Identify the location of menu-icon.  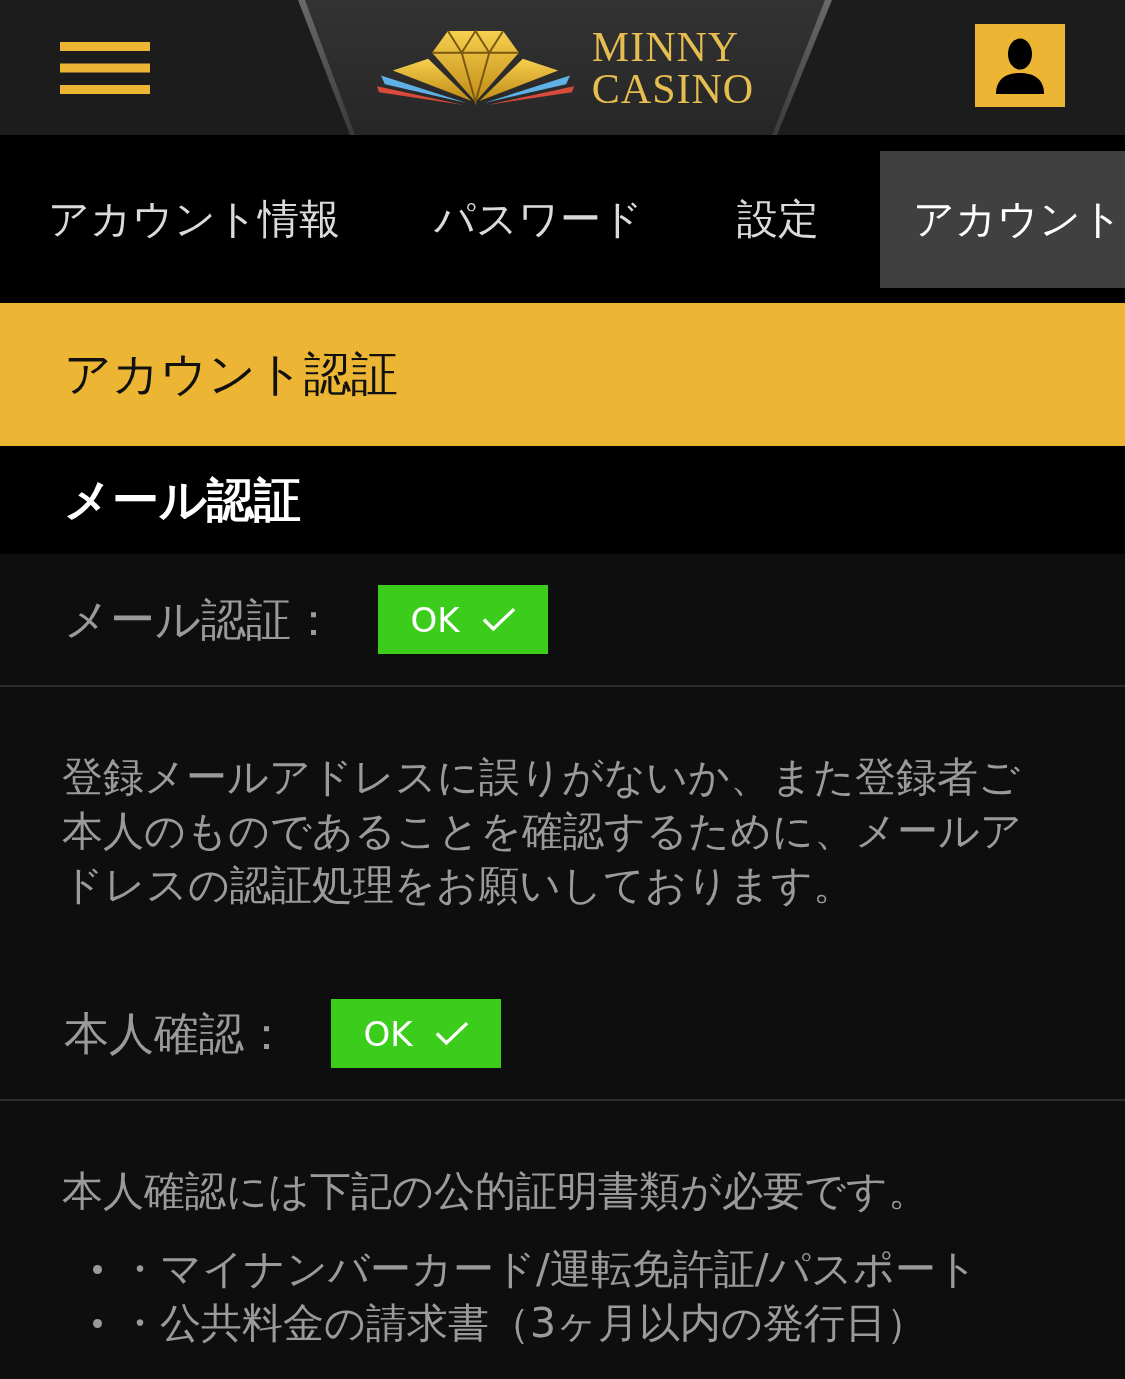
(105, 67).